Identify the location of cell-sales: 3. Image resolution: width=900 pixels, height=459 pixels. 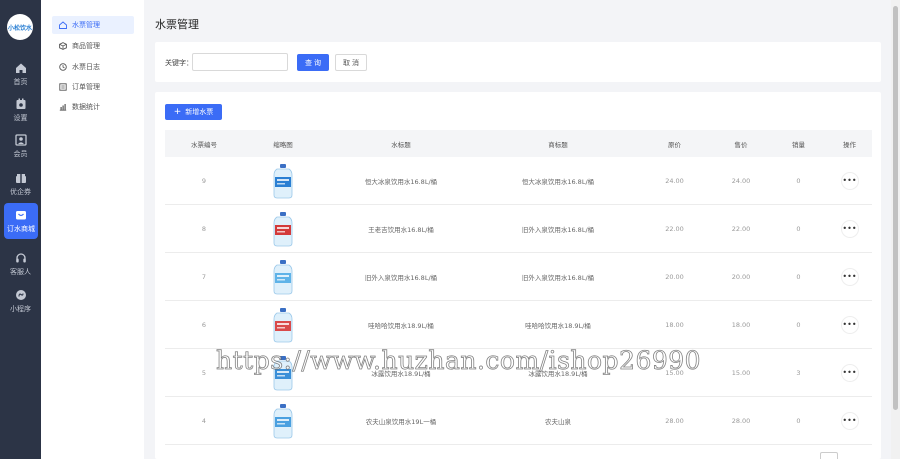
(798, 372).